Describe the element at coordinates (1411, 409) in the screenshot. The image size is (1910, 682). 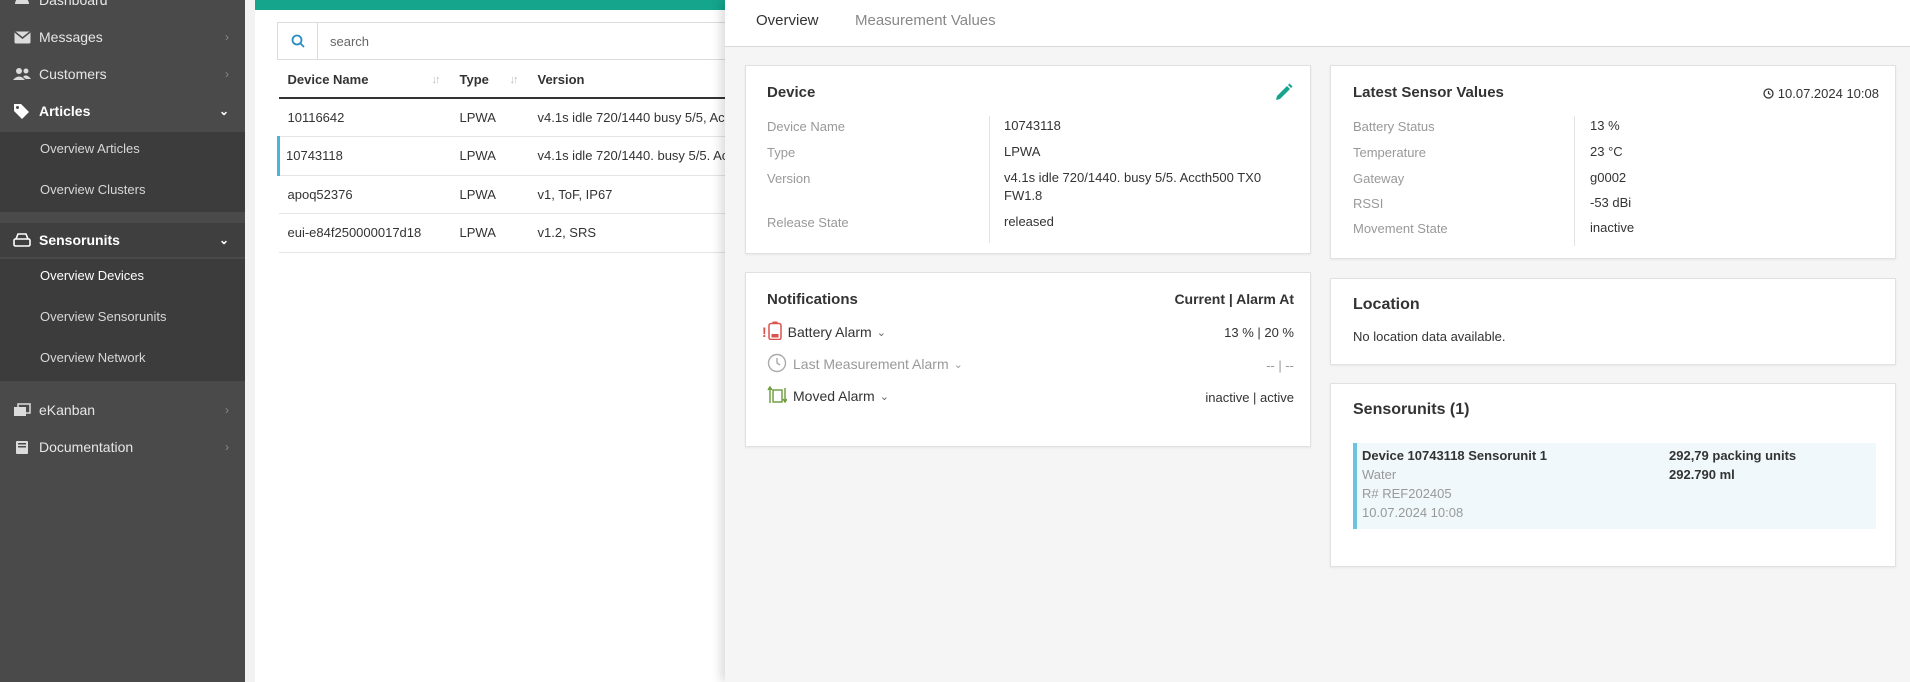
I see `sensorunits-title: Sensorunits (1)` at that location.